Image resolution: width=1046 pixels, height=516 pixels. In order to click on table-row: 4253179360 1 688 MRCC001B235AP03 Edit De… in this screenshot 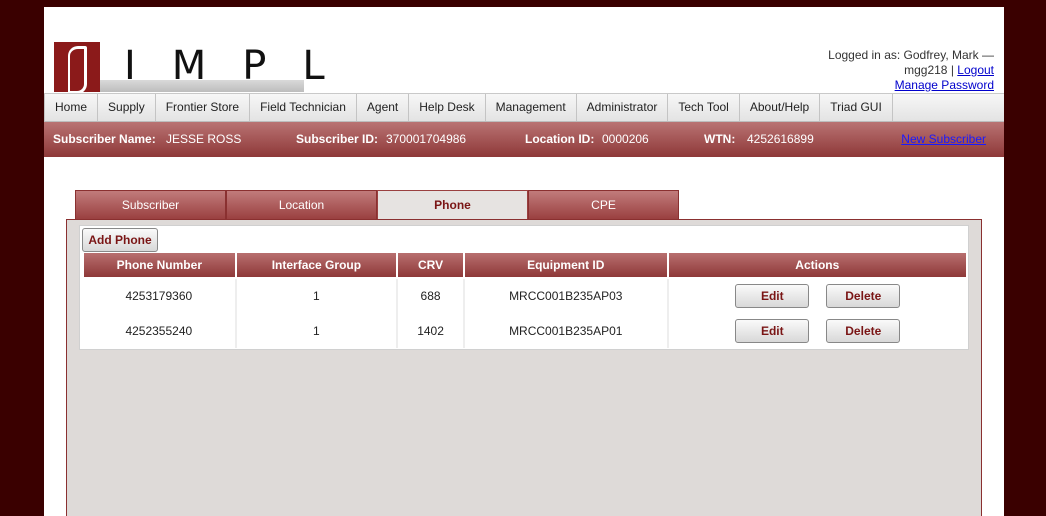, I will do `click(525, 295)`.